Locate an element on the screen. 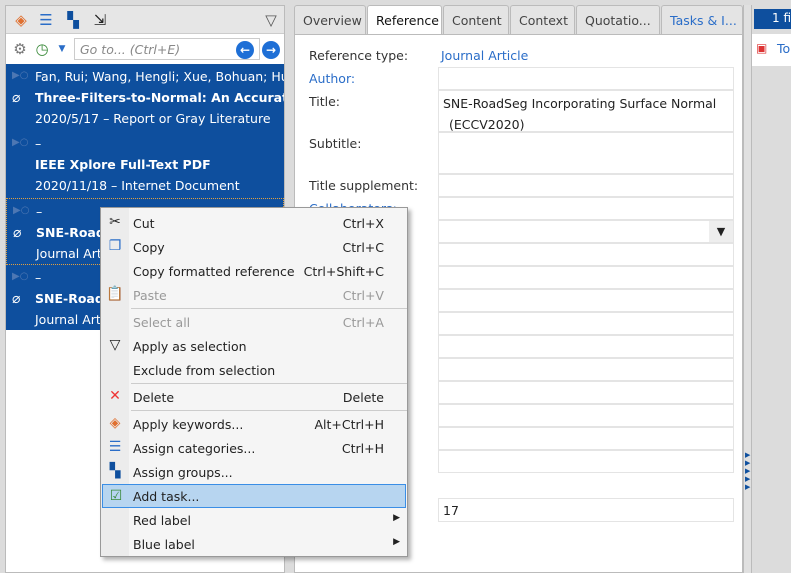 This screenshot has height=573, width=791. gear-icon: ⚙ is located at coordinates (20, 49).